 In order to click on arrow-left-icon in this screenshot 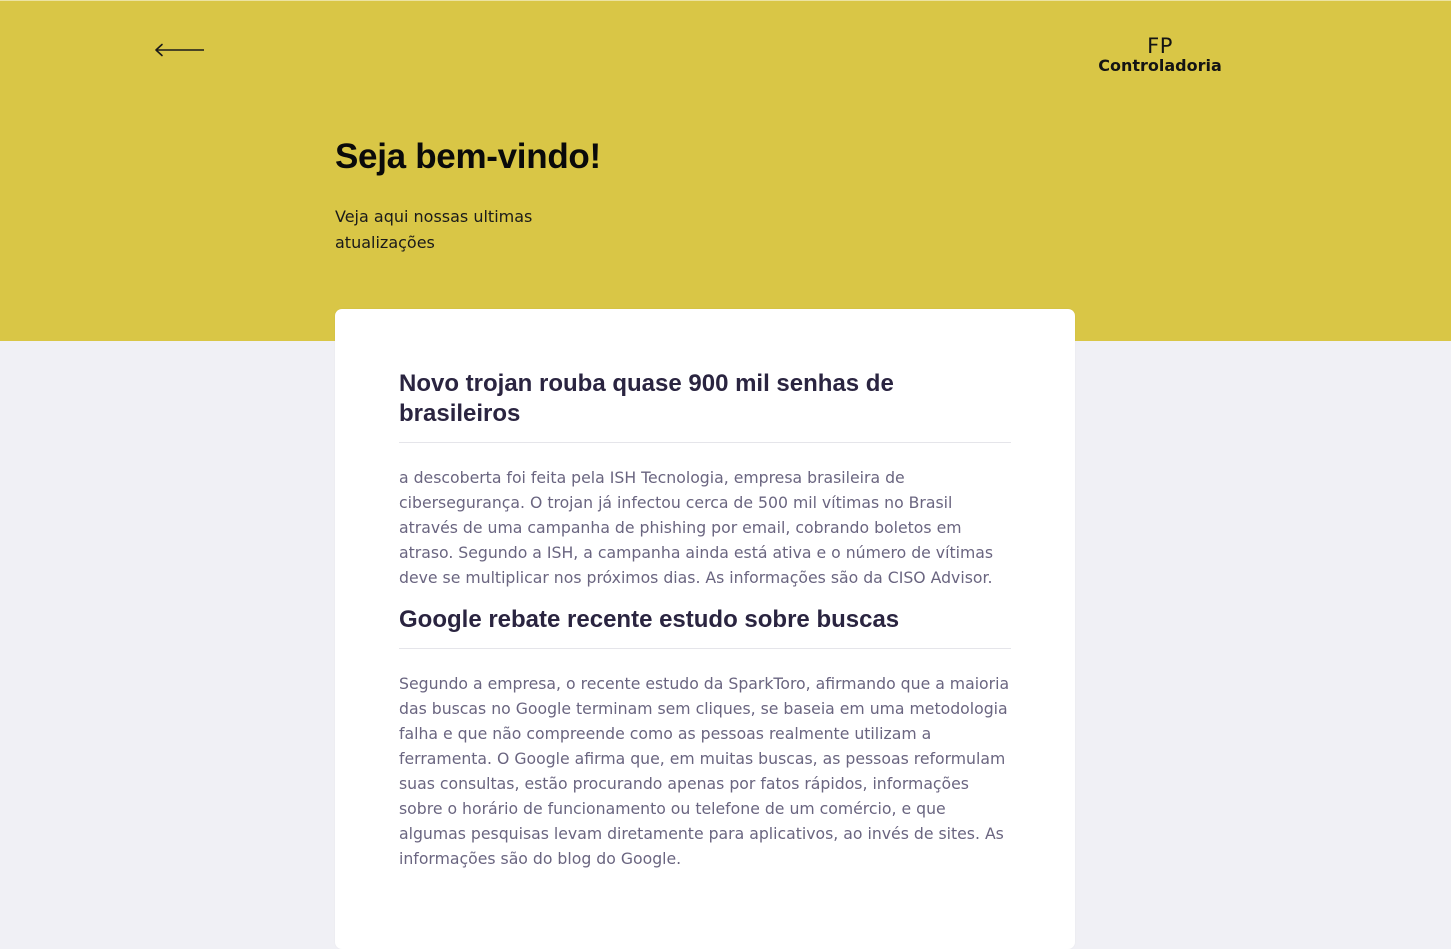, I will do `click(180, 51)`.